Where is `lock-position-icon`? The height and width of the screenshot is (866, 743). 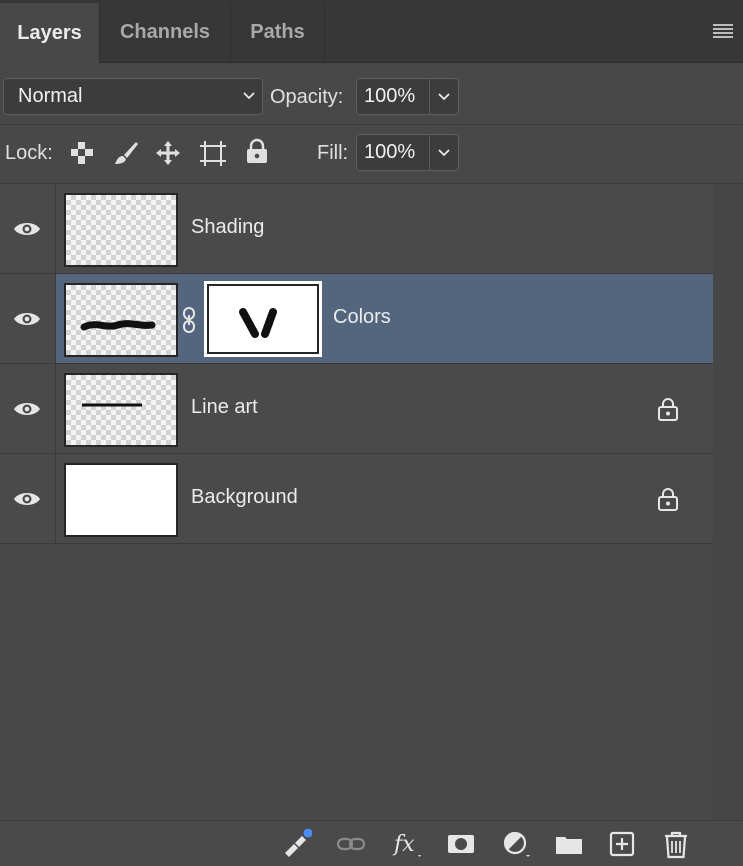 lock-position-icon is located at coordinates (168, 153).